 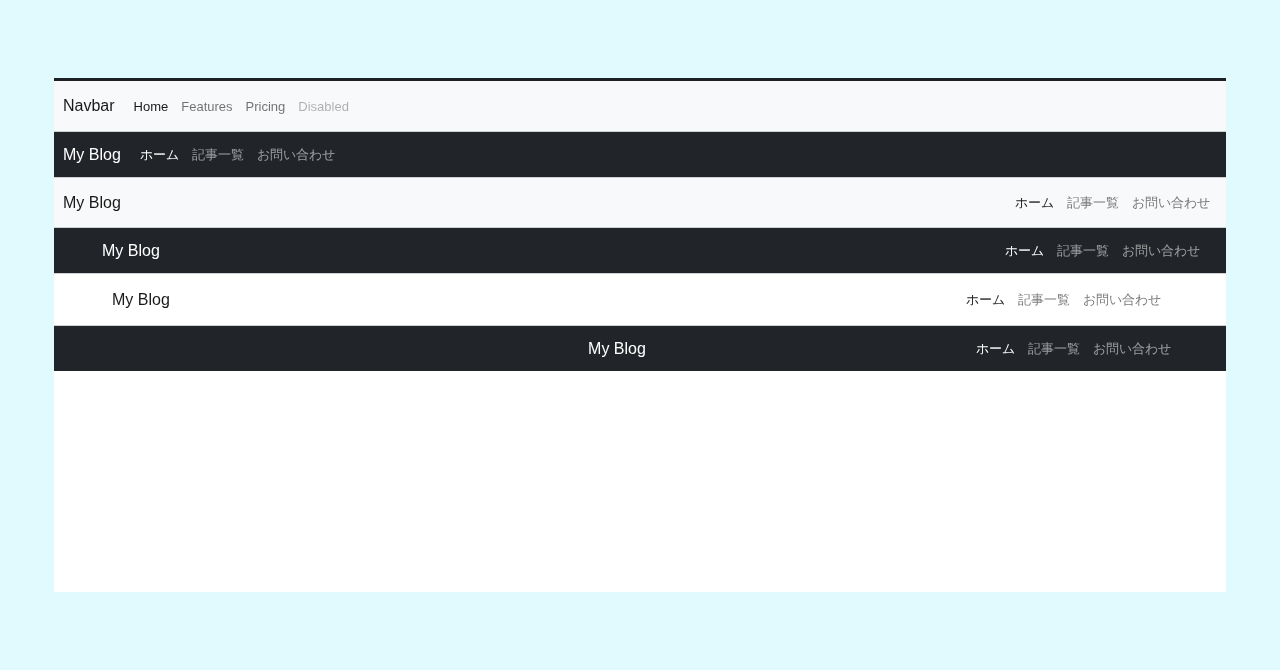 What do you see at coordinates (89, 106) in the screenshot?
I see `navbar-brand: Navbar` at bounding box center [89, 106].